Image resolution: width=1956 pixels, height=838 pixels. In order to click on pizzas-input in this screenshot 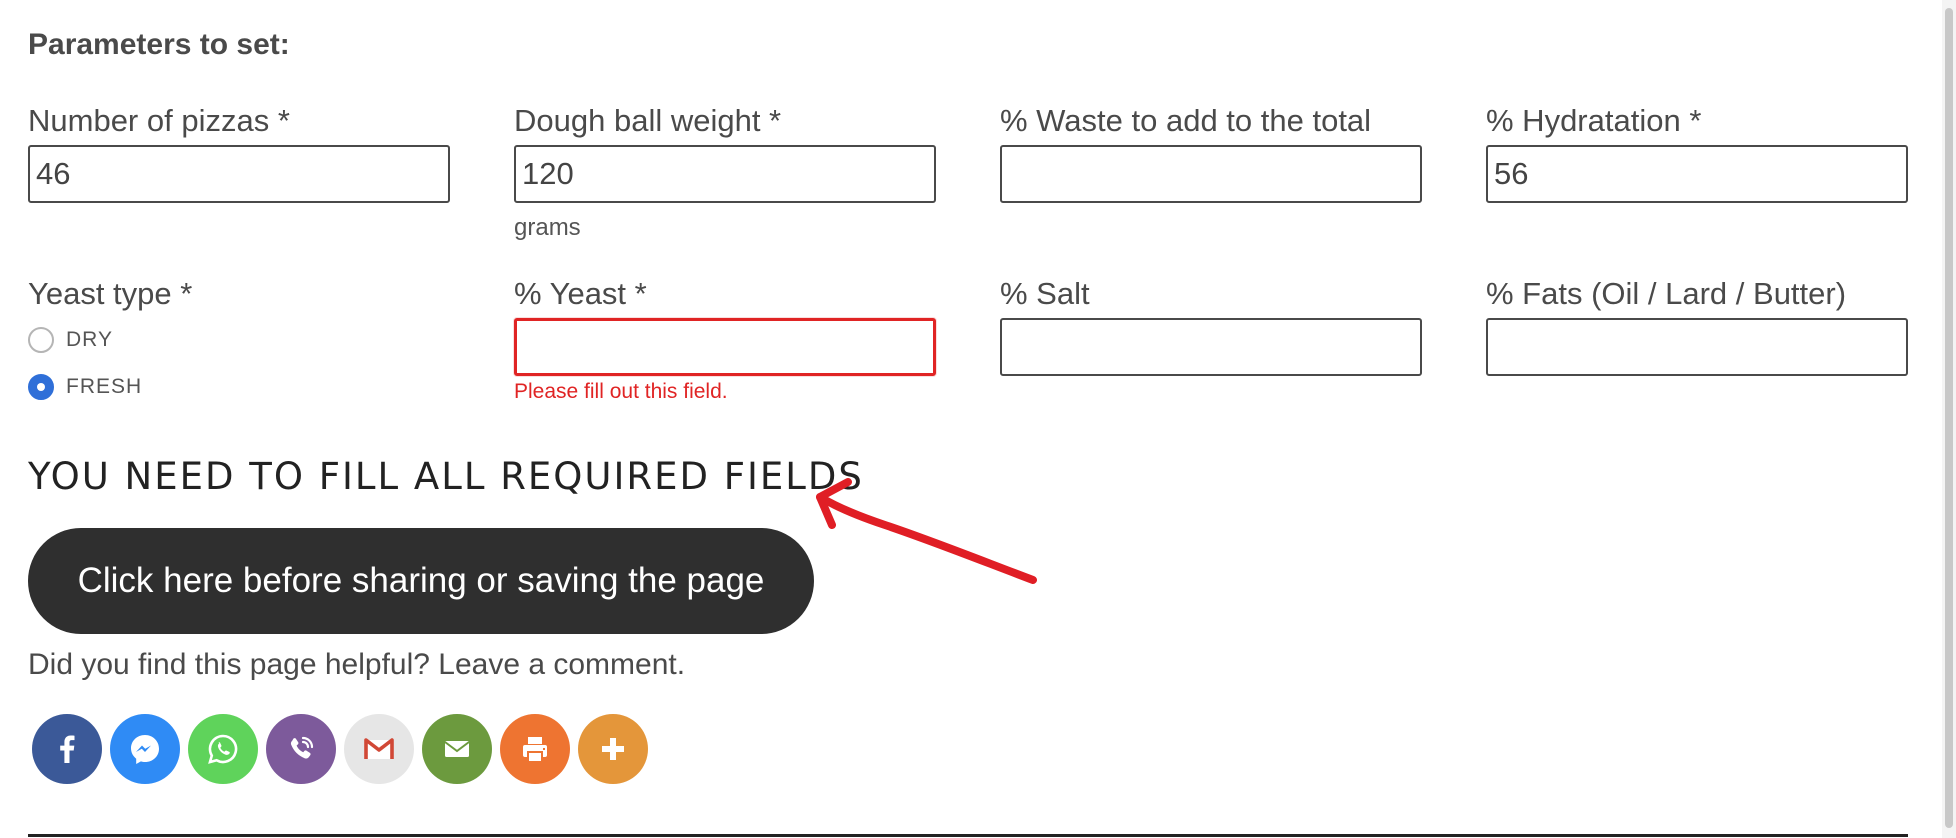, I will do `click(239, 174)`.